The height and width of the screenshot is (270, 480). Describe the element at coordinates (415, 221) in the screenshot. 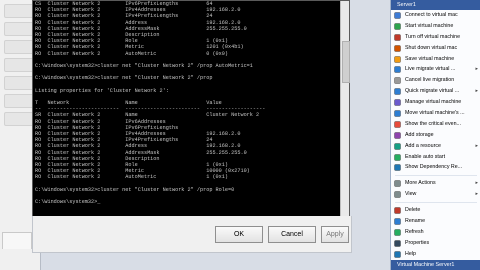

I see `action-label: Rename` at that location.